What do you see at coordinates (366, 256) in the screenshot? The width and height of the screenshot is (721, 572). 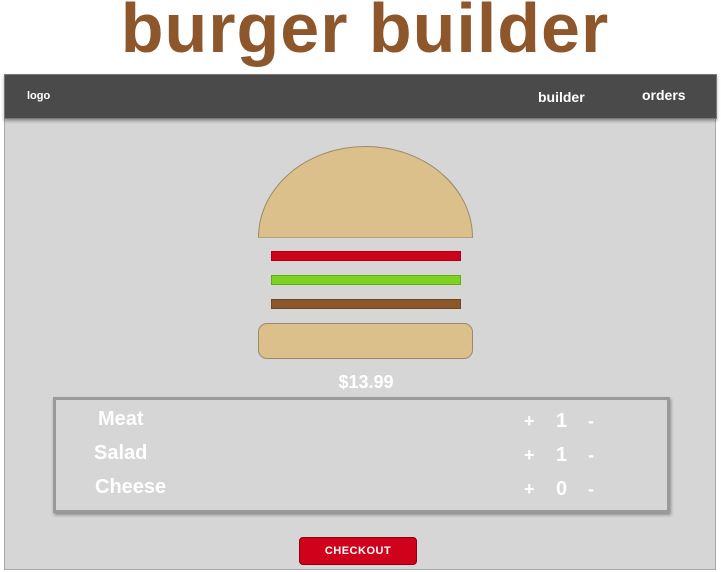 I see `burger-layer-meat` at bounding box center [366, 256].